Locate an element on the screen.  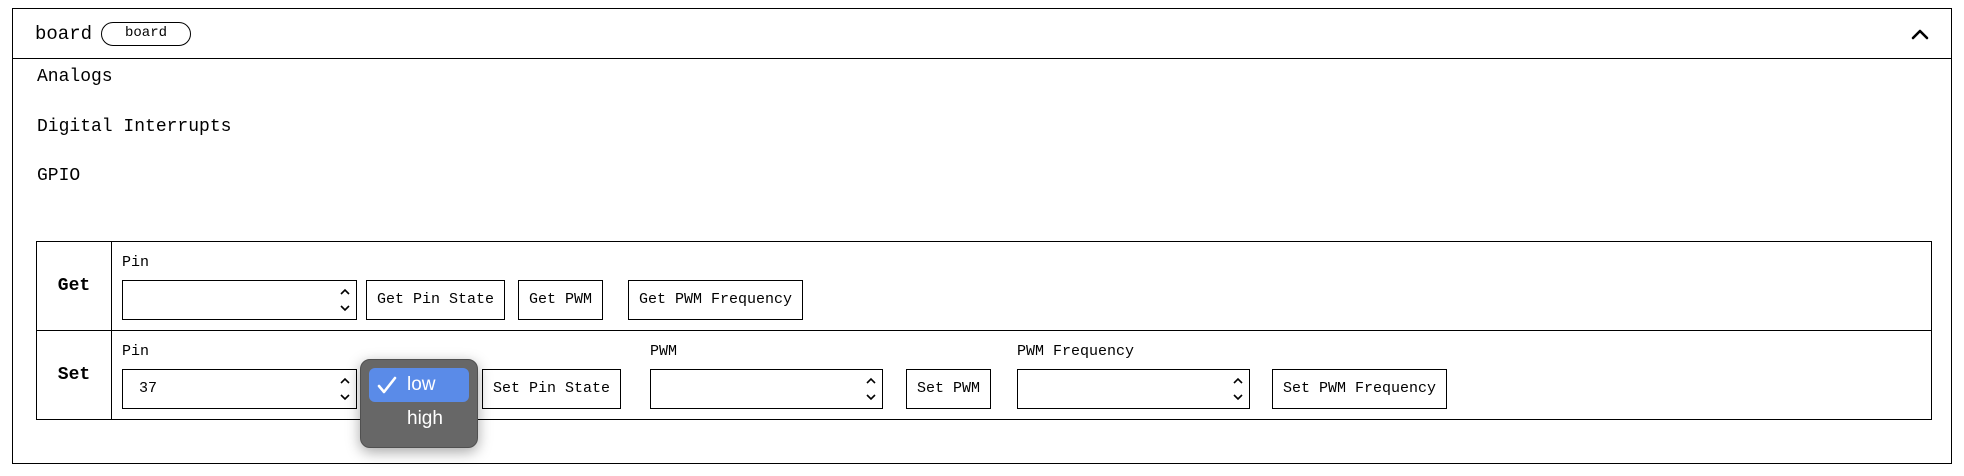
set-pin-label: Pin is located at coordinates (136, 351).